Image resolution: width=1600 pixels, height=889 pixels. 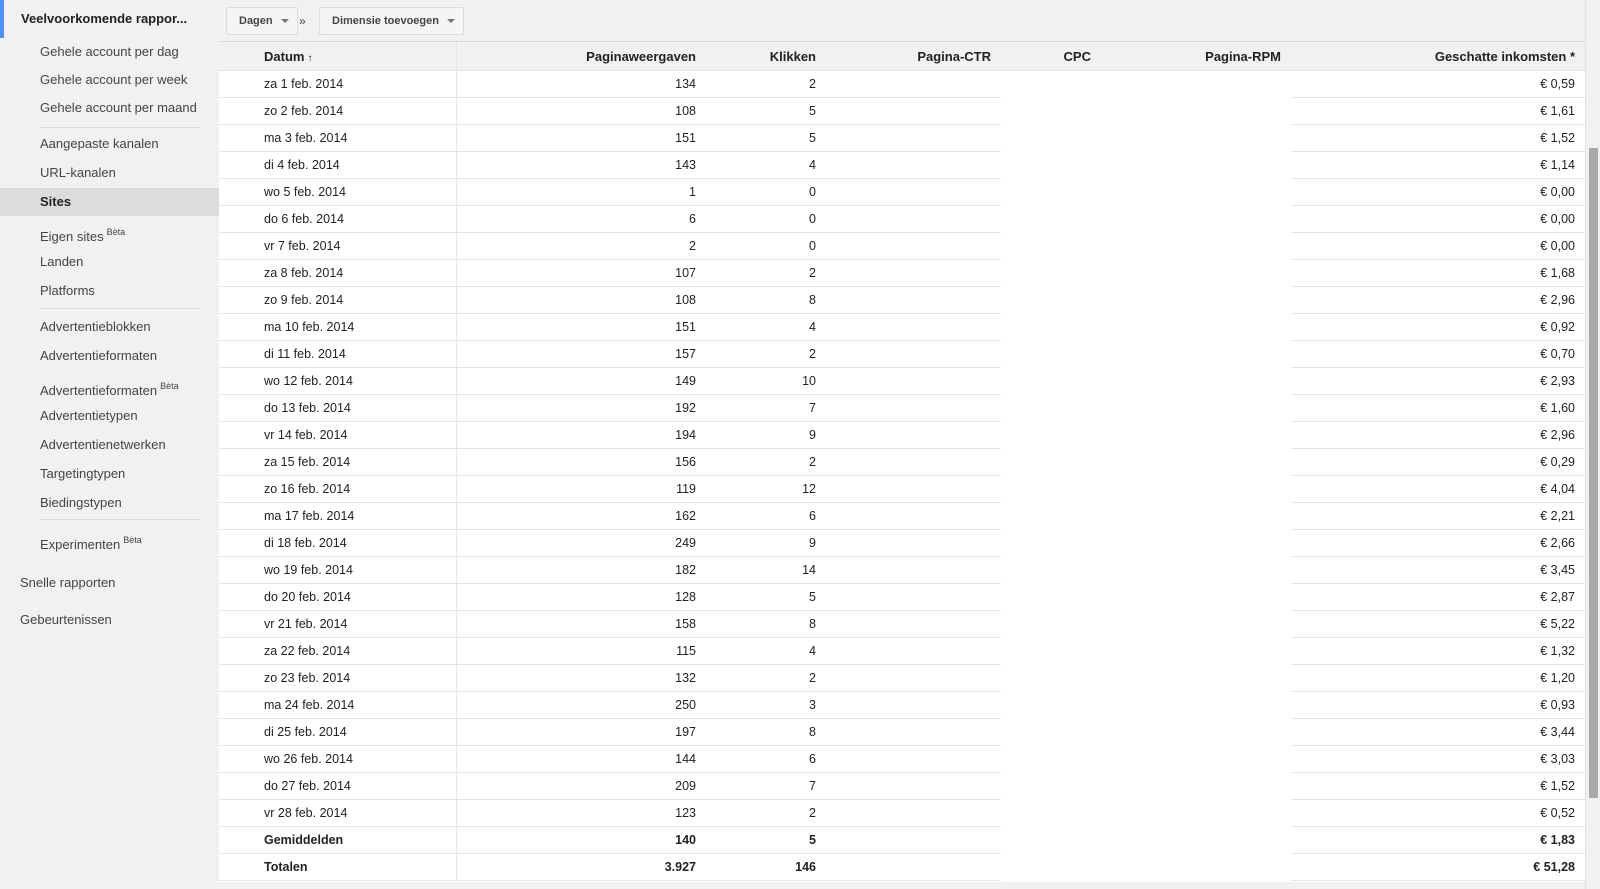 I want to click on cell-estimated-earnings: € 0,00, so click(x=1438, y=219).